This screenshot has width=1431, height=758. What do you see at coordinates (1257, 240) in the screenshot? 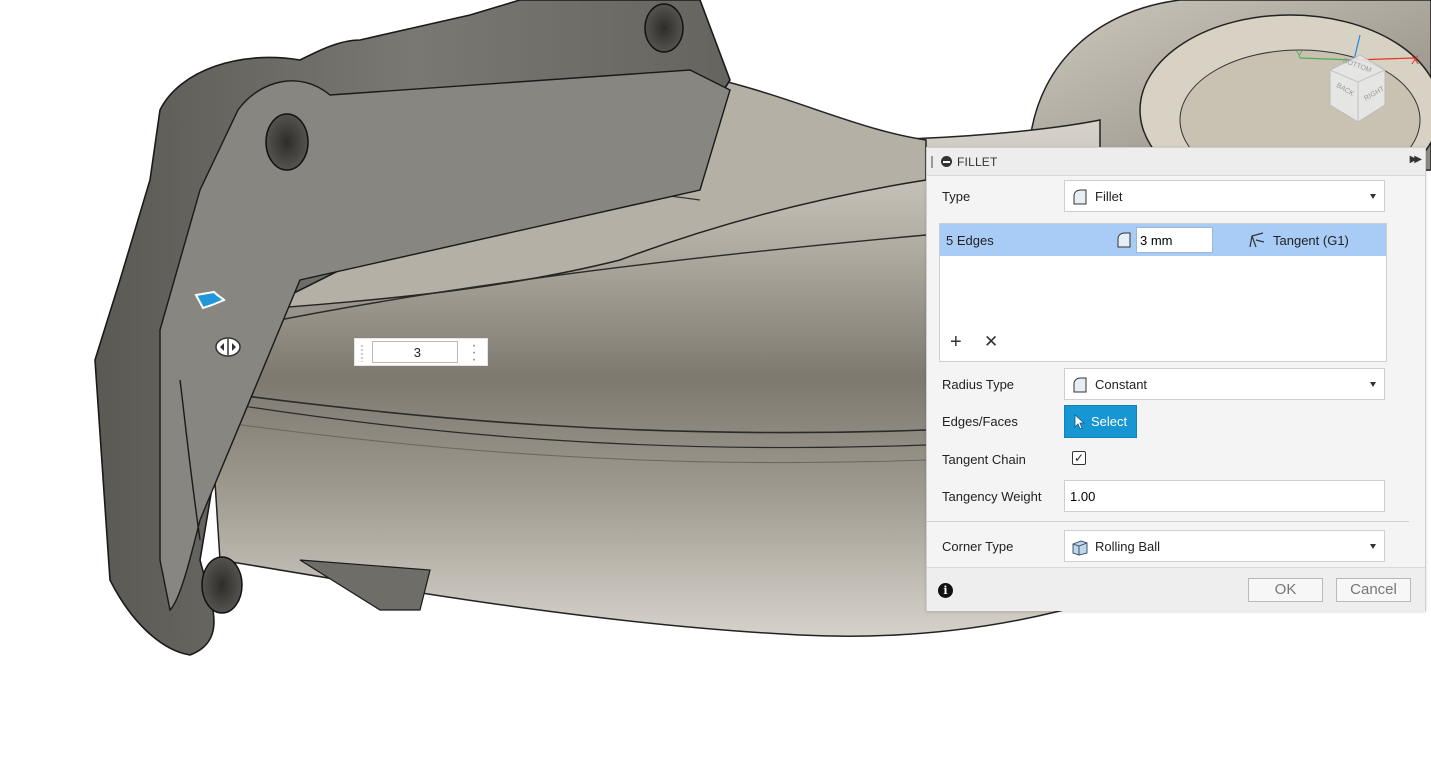
I see `tangent-continuity-icon` at bounding box center [1257, 240].